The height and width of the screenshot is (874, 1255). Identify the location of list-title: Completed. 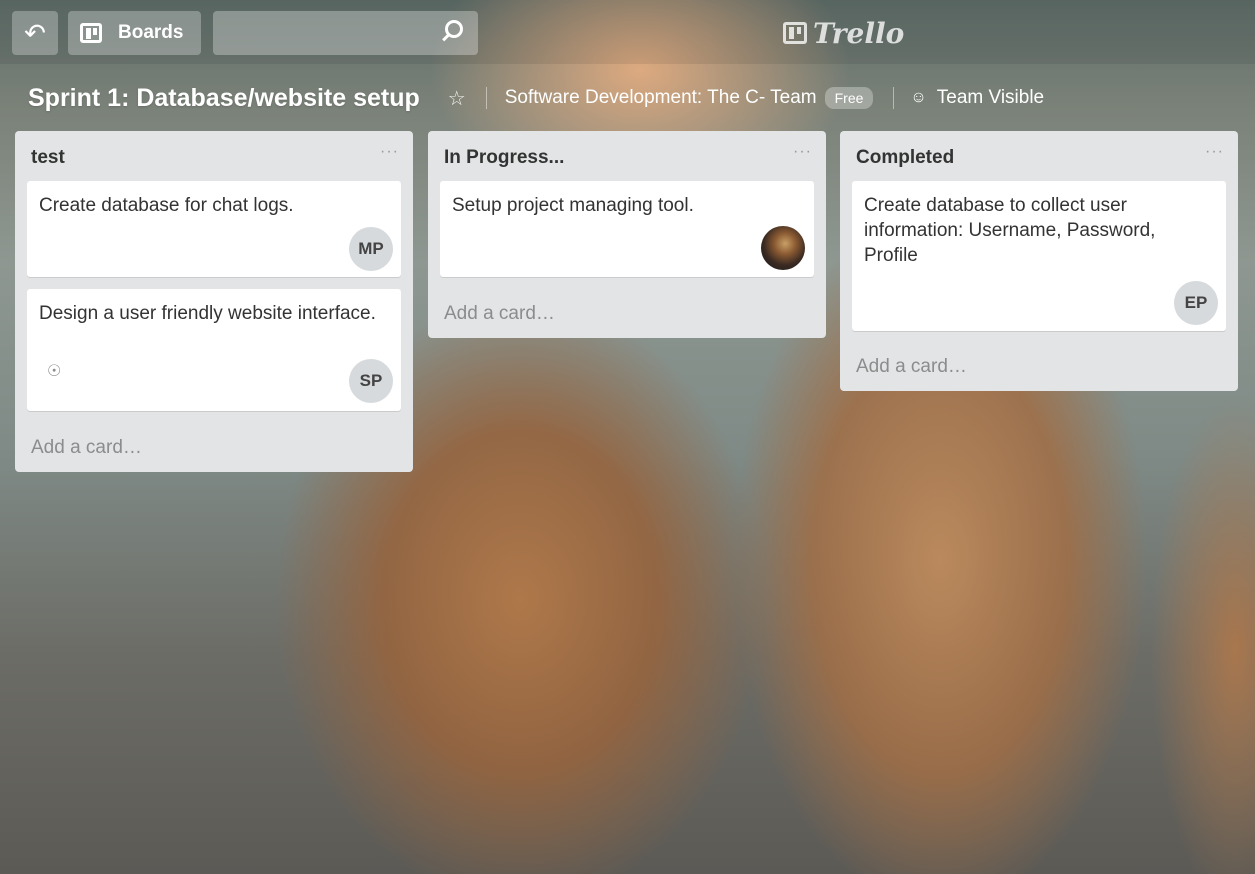
(905, 158).